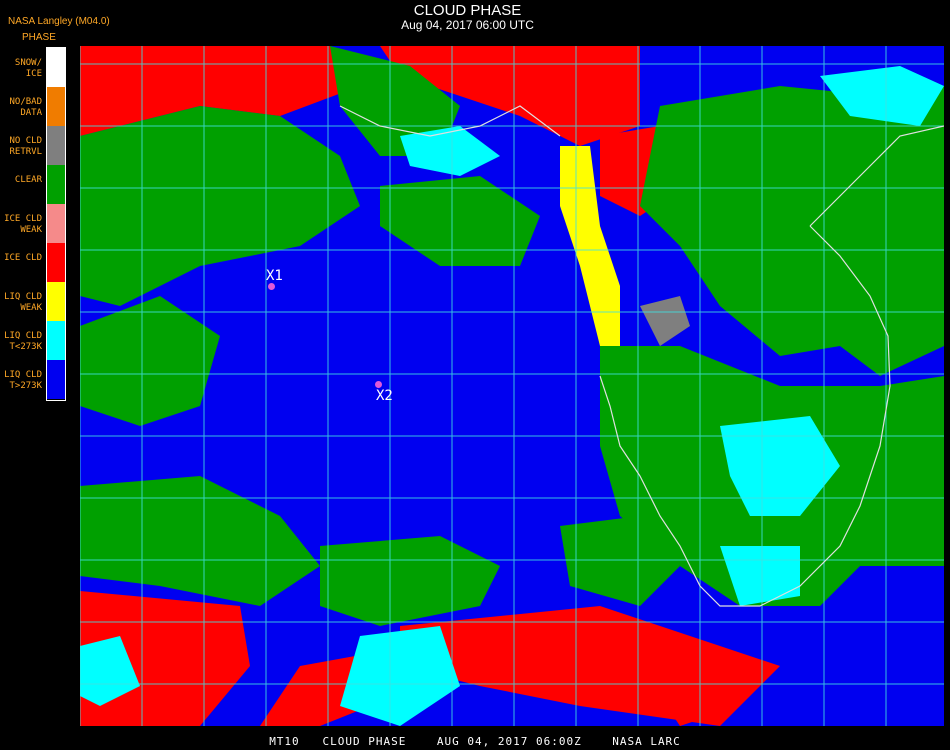 The image size is (950, 750). I want to click on legend-label: SNOW/ICE, so click(21, 69).